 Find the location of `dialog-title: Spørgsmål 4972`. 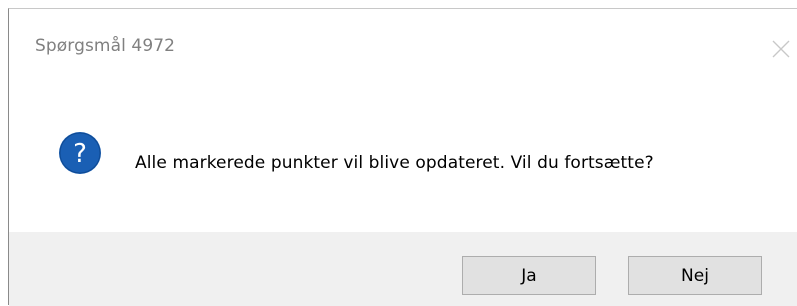

dialog-title: Spørgsmål 4972 is located at coordinates (105, 46).